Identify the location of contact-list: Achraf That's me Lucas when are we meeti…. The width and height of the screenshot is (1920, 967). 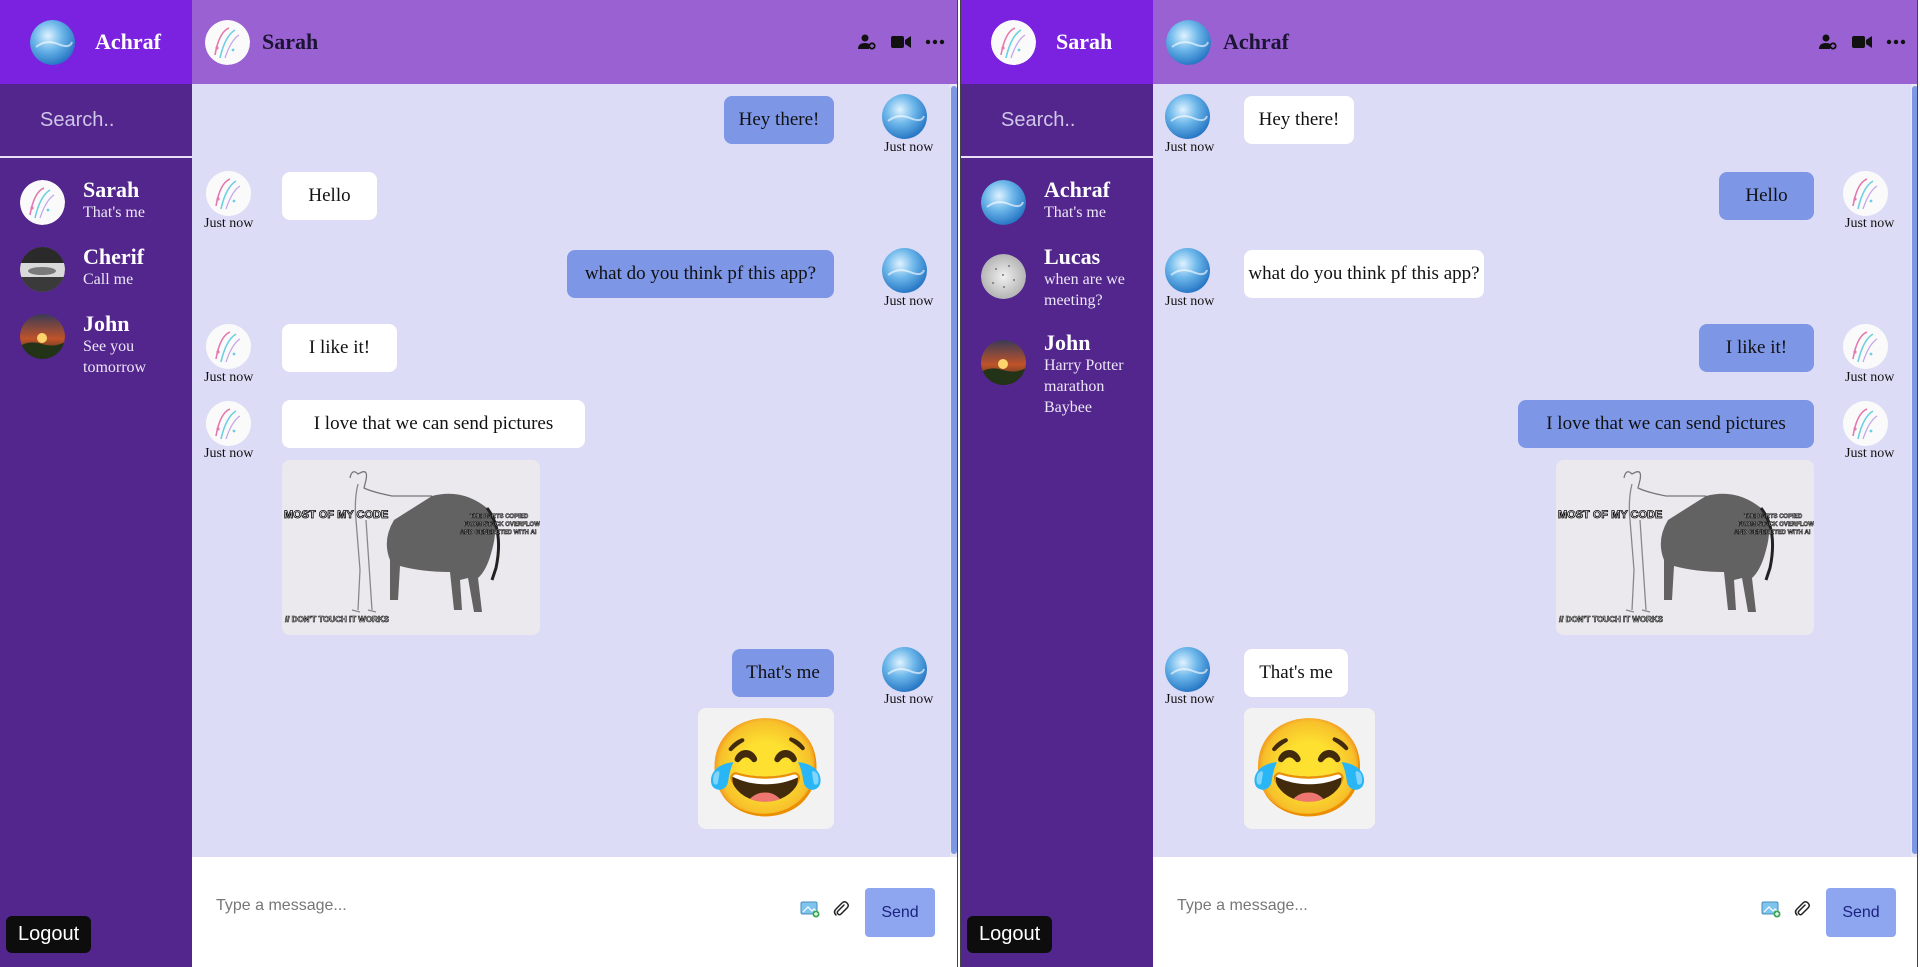
(1057, 288).